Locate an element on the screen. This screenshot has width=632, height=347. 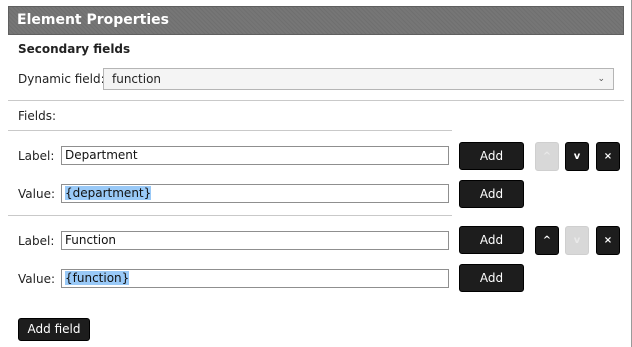
add-field-button: Add field is located at coordinates (54, 329).